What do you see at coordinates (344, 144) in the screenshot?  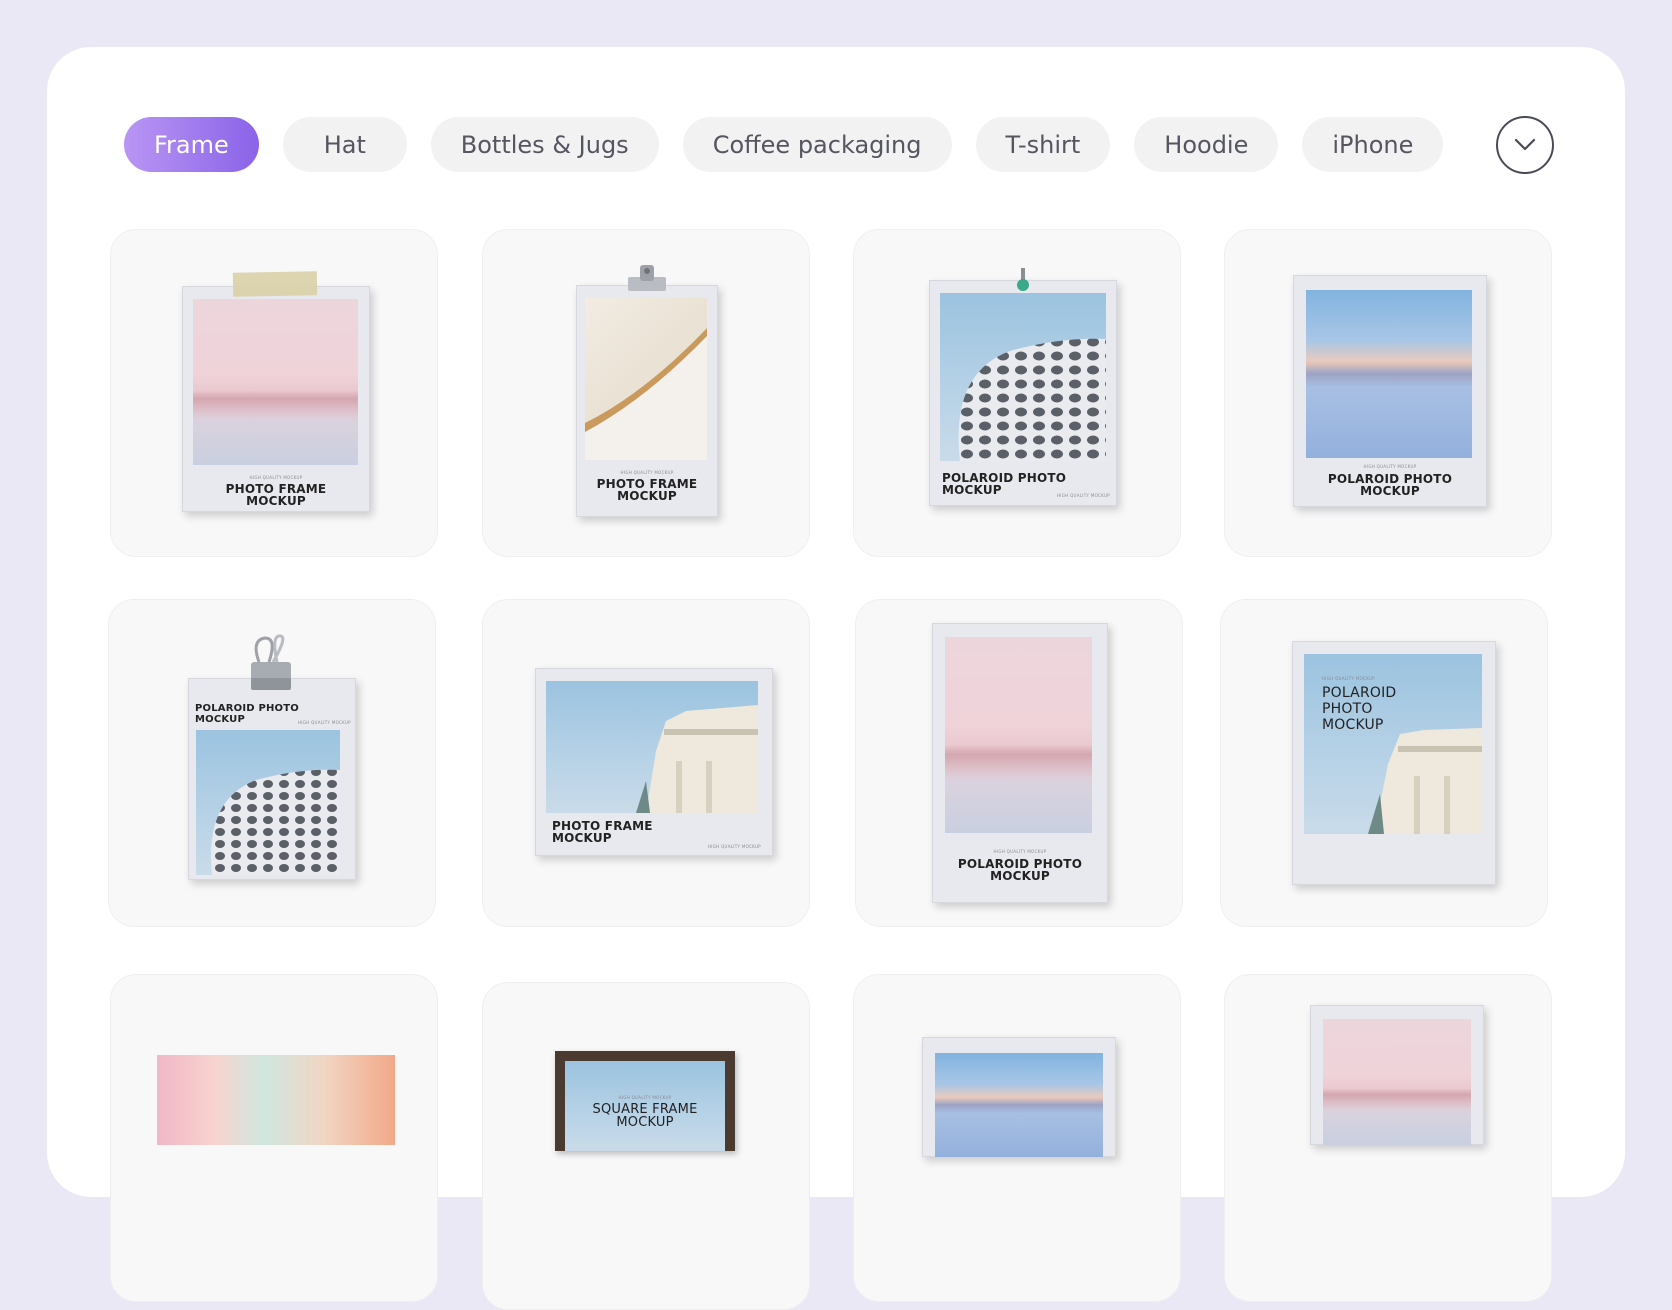 I see `category-chip-hat: Hat` at bounding box center [344, 144].